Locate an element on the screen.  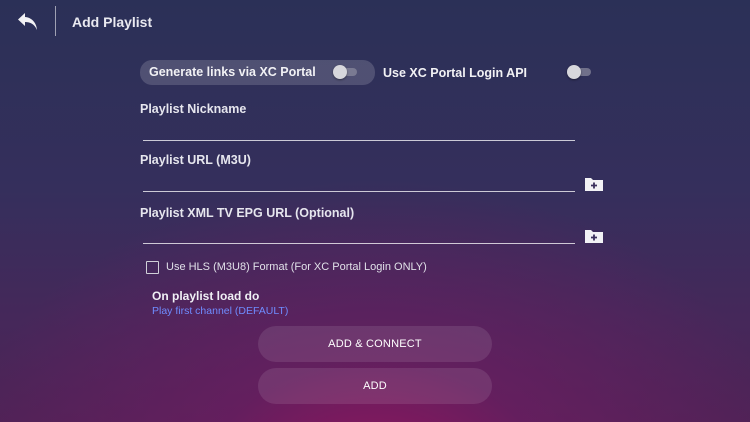
back-arrow-icon is located at coordinates (27, 21).